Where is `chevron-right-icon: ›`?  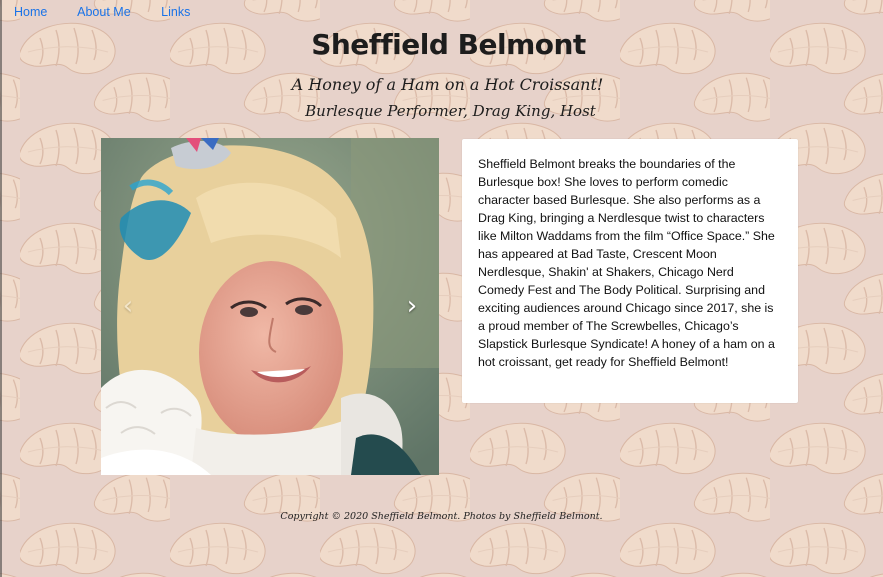
chevron-right-icon: › is located at coordinates (412, 306).